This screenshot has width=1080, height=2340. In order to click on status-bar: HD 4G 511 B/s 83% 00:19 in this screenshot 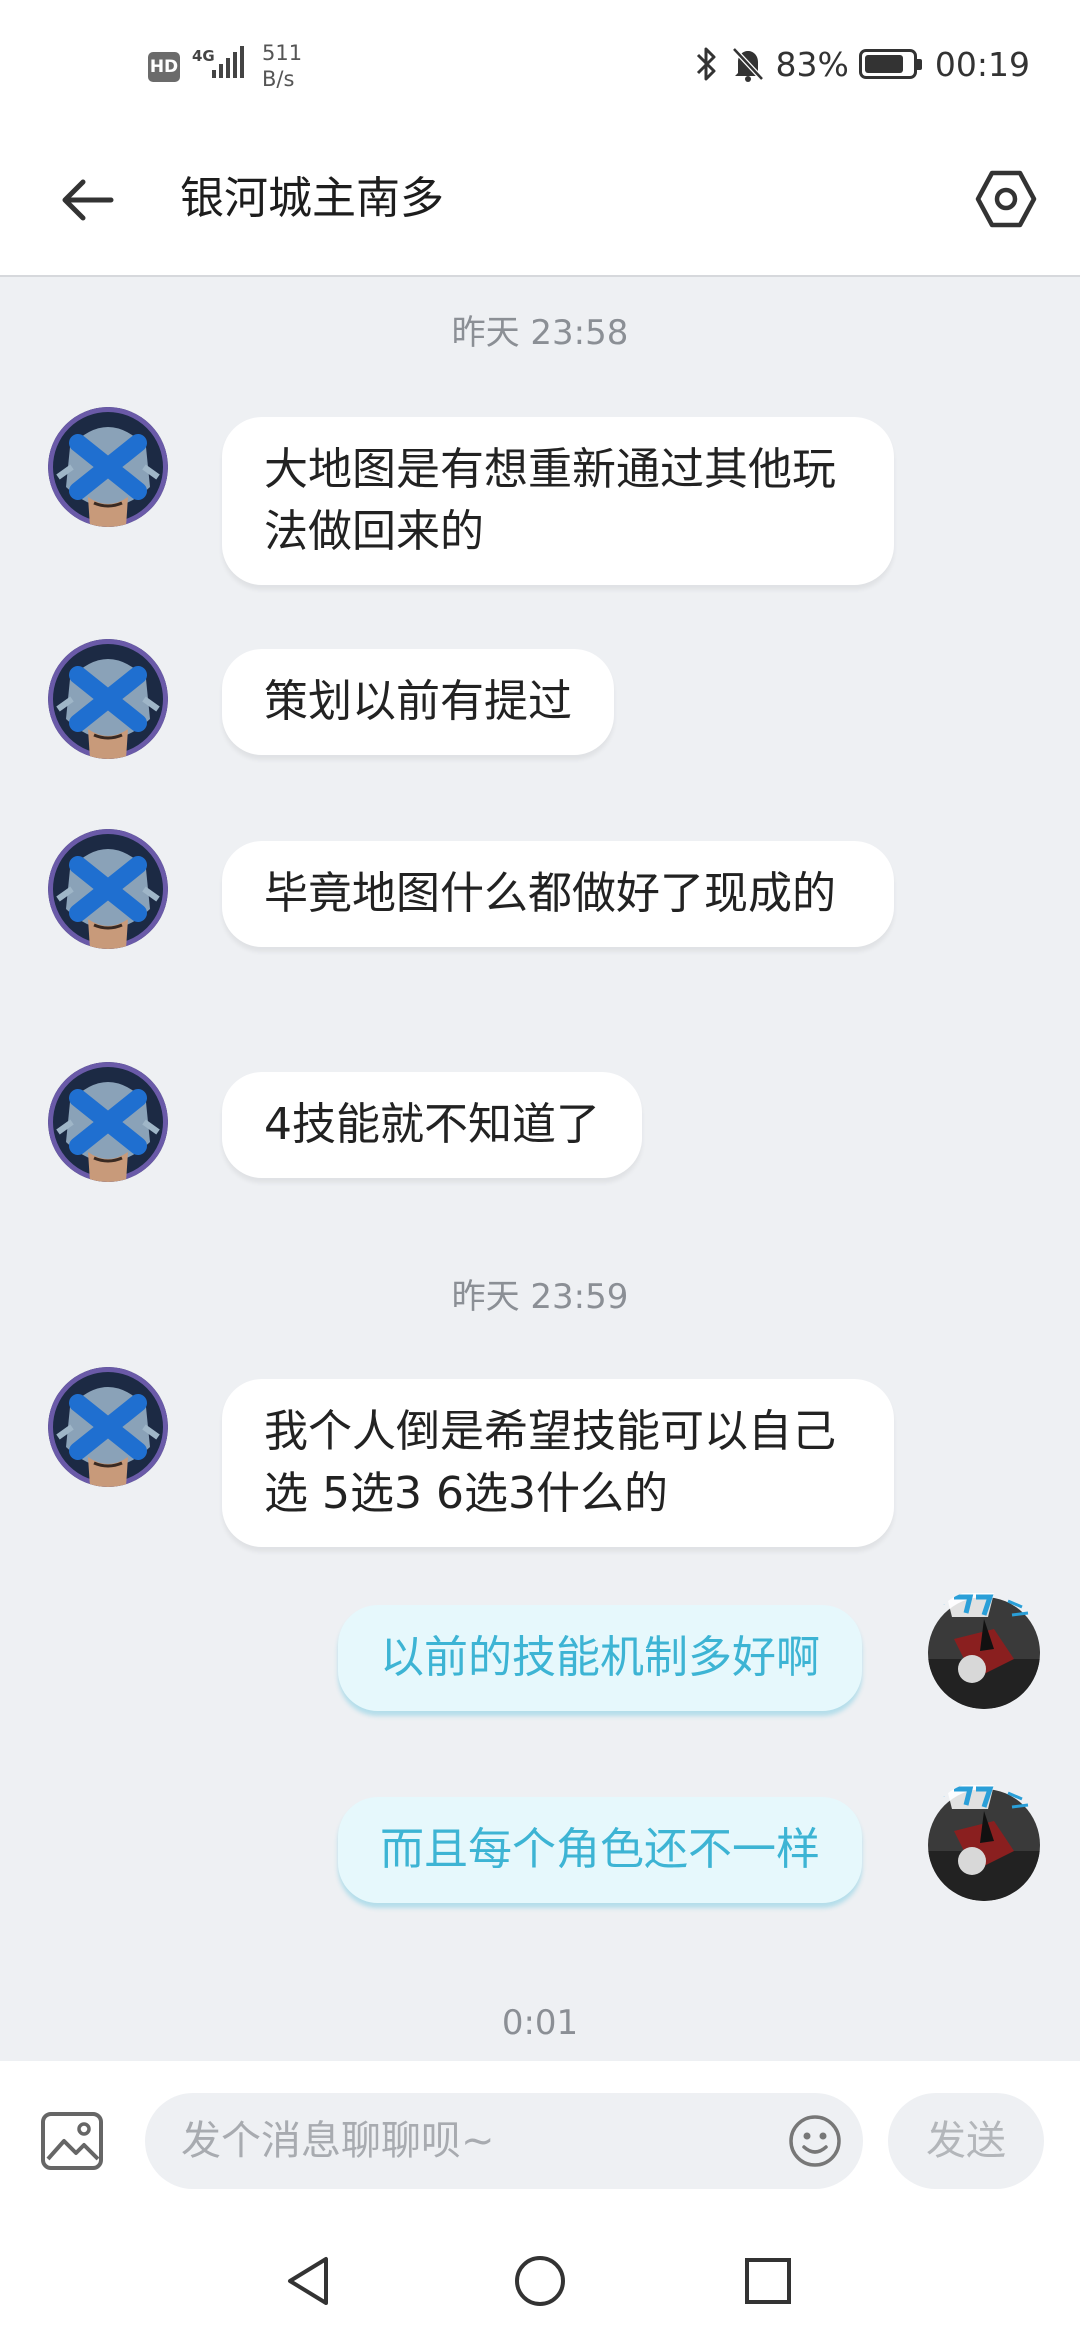, I will do `click(540, 67)`.